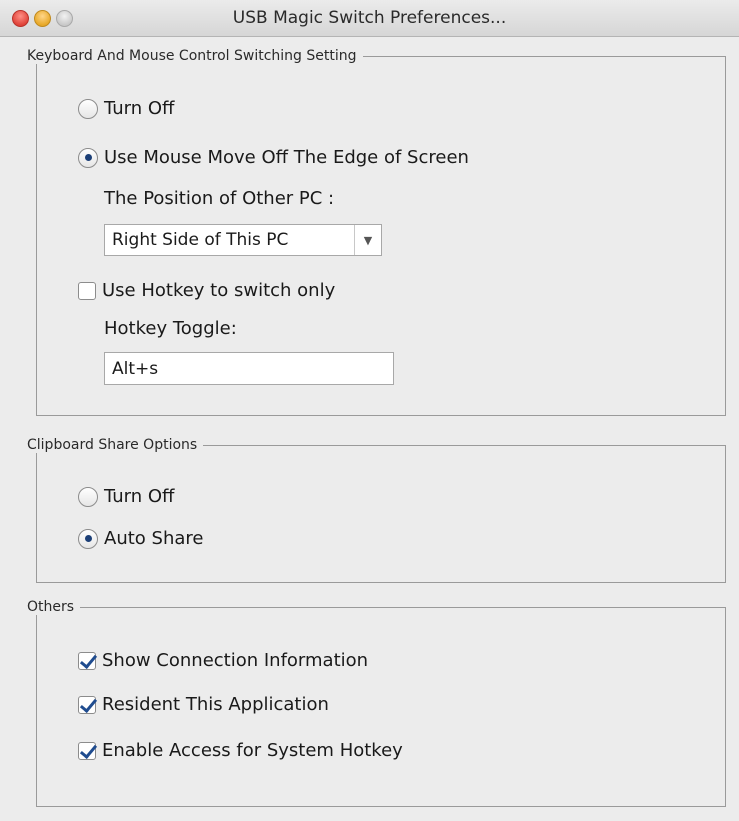 The image size is (739, 821). I want to click on system-hotkey-checkbox, so click(87, 750).